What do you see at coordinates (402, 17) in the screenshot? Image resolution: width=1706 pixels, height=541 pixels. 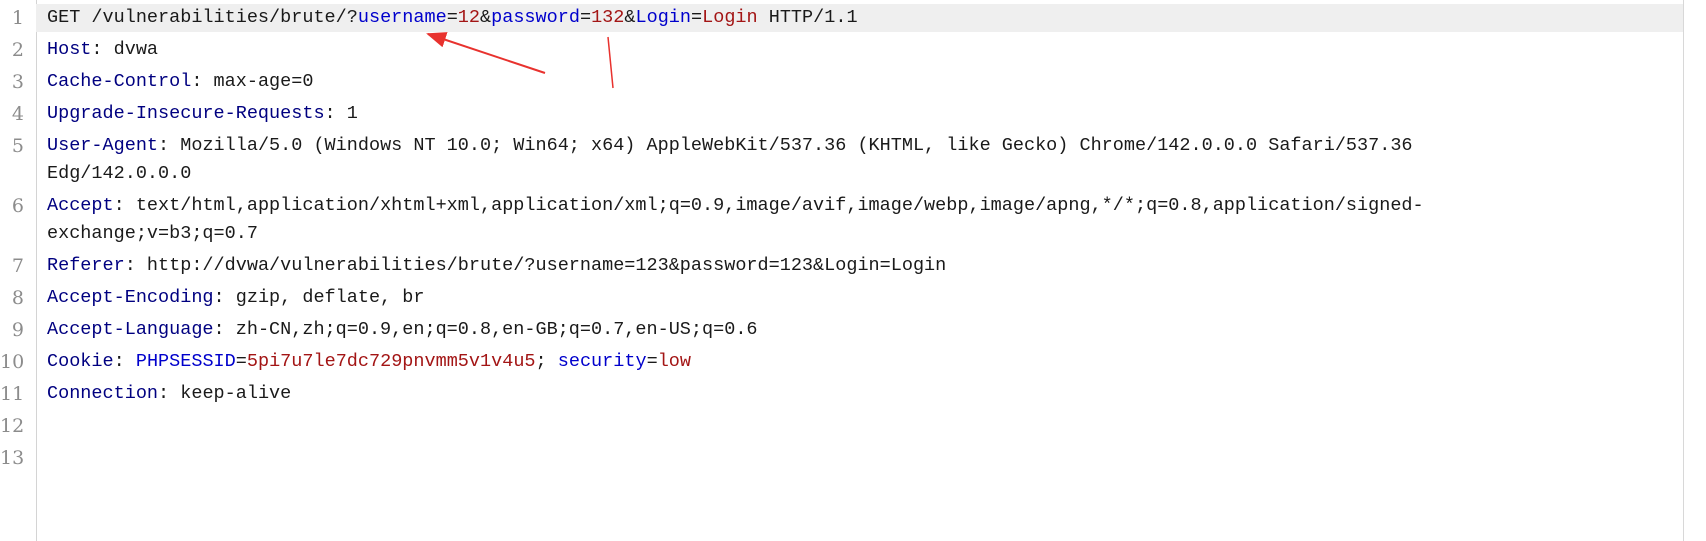 I see `param-name: username` at bounding box center [402, 17].